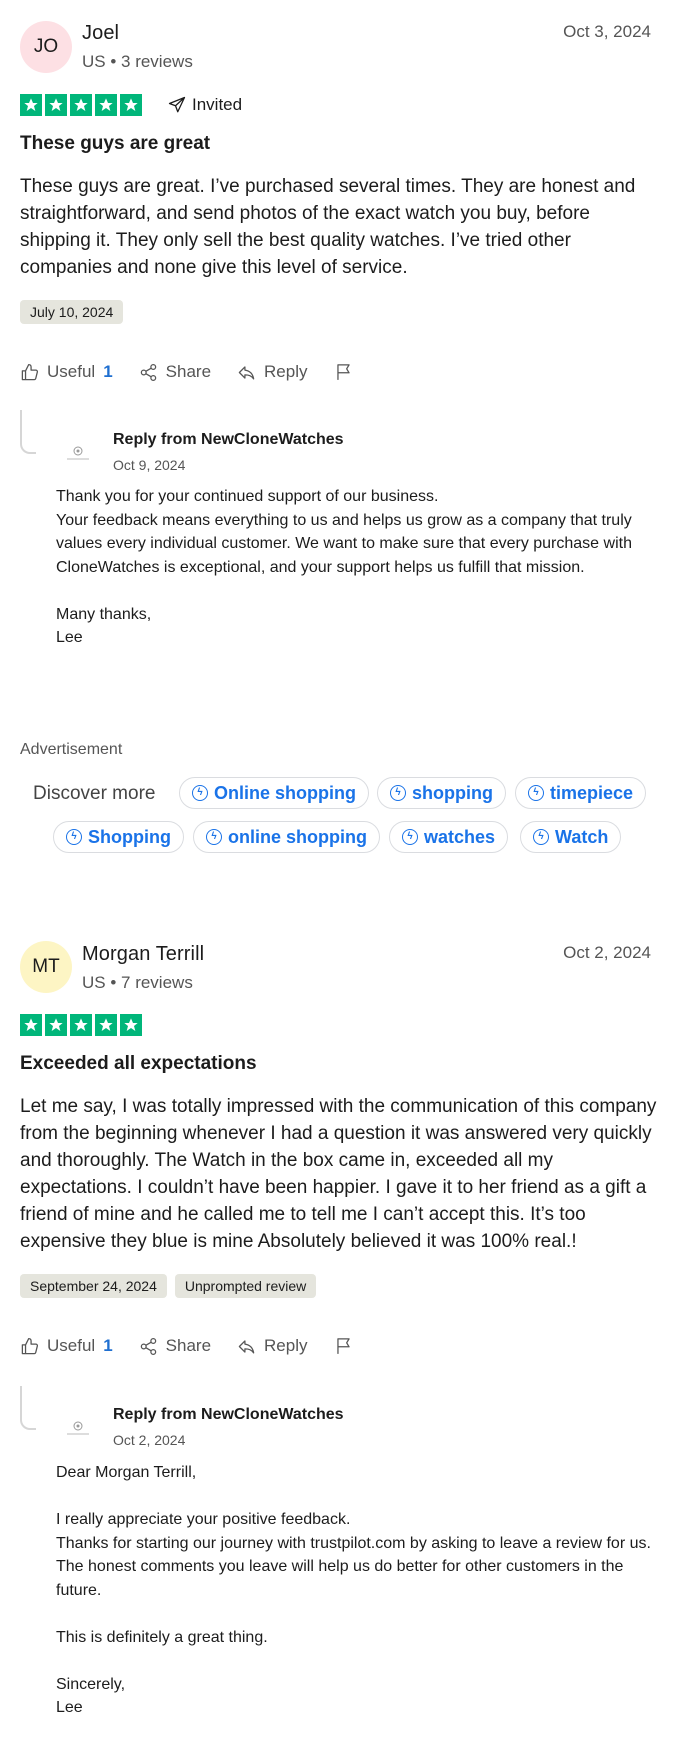 The image size is (693, 1748). I want to click on discover-pill-timepiece: ϟ timepiece, so click(581, 793).